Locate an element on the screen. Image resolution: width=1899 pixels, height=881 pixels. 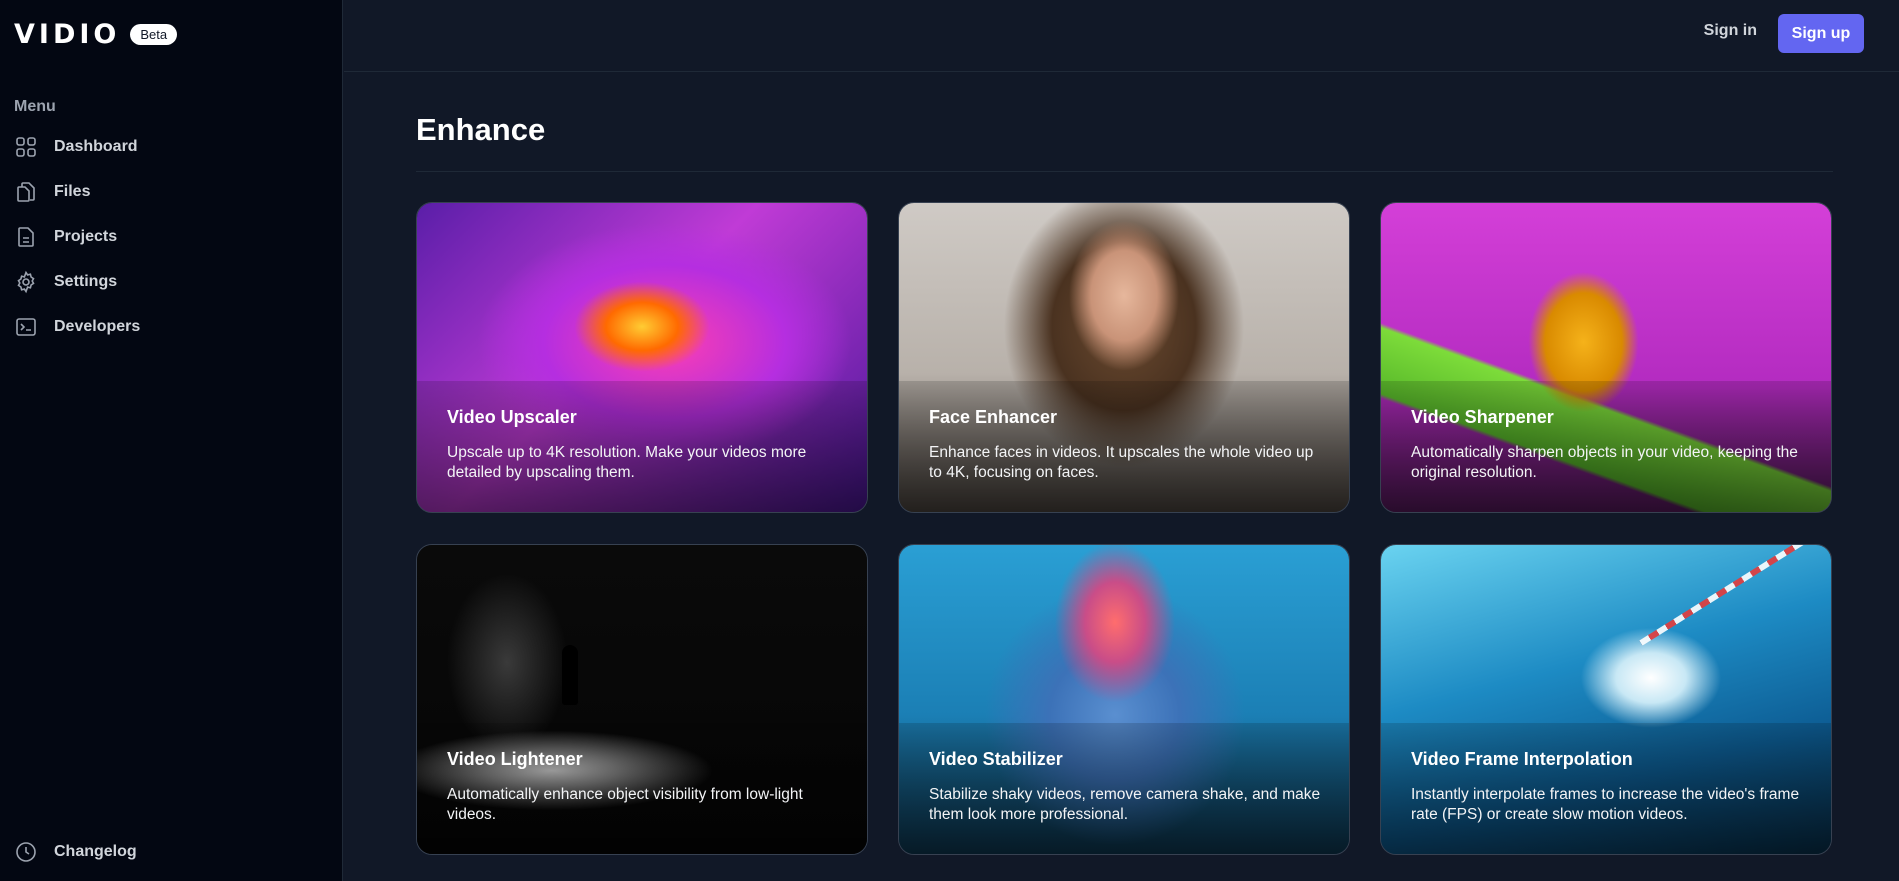
card-title: Video Stabilizer is located at coordinates (996, 759).